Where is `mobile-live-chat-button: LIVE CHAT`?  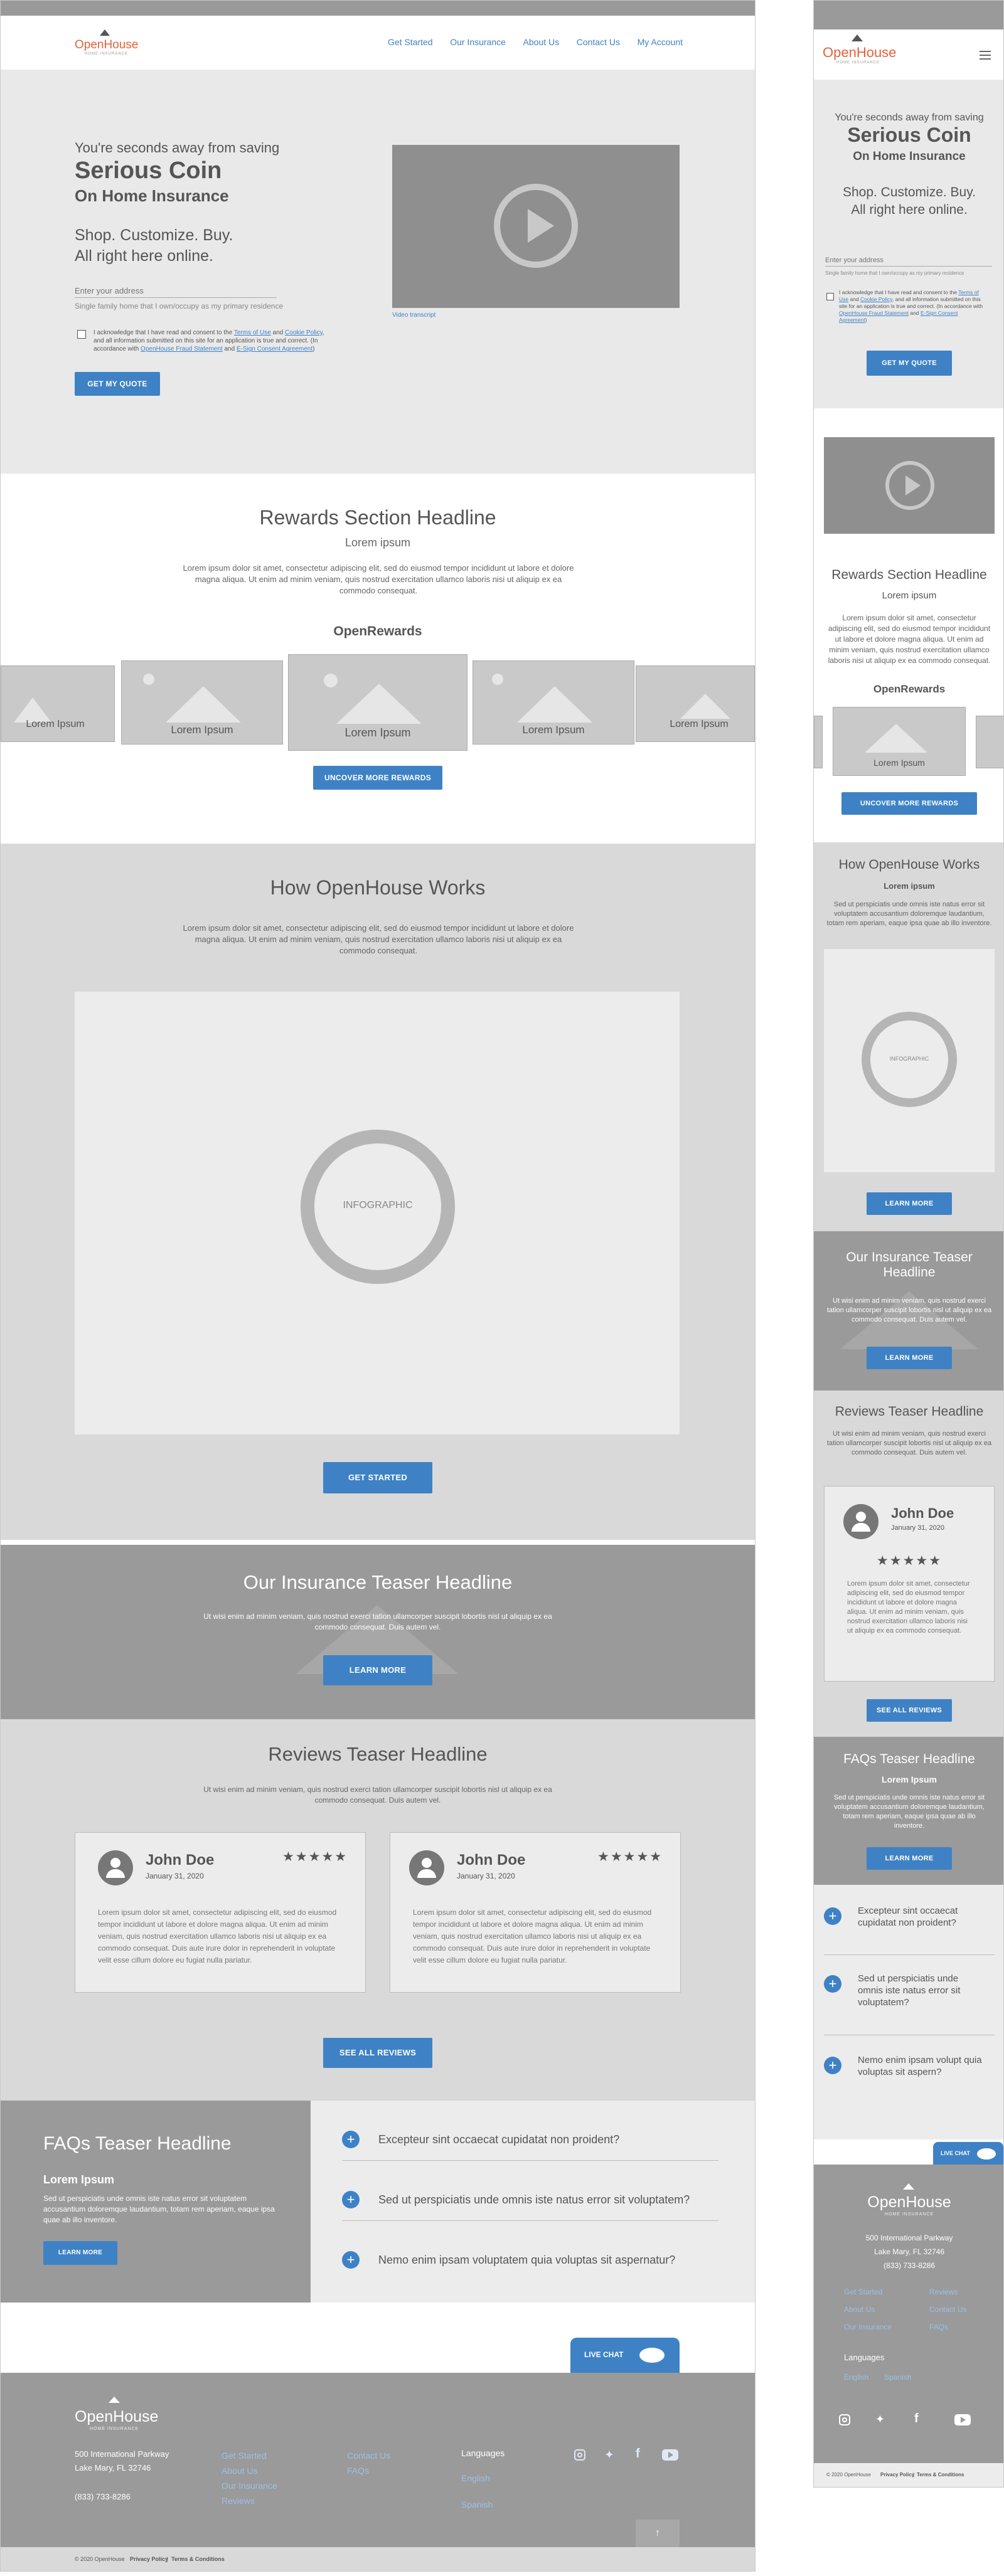 mobile-live-chat-button: LIVE CHAT is located at coordinates (968, 2153).